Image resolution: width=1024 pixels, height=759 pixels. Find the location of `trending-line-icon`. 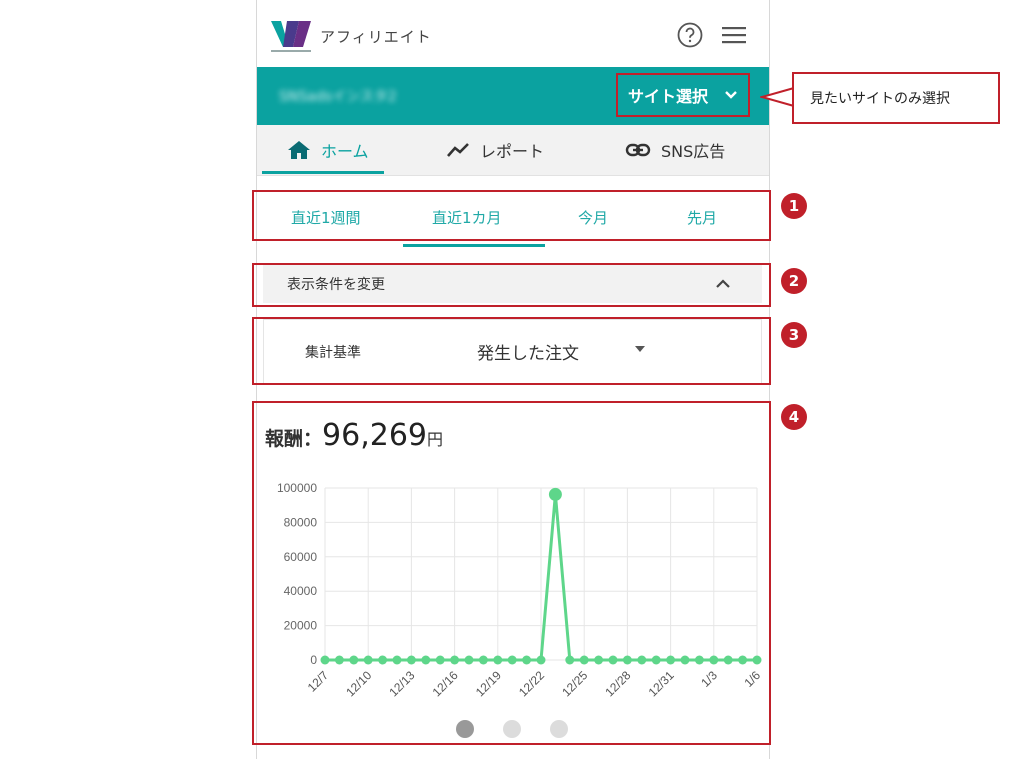

trending-line-icon is located at coordinates (458, 150).